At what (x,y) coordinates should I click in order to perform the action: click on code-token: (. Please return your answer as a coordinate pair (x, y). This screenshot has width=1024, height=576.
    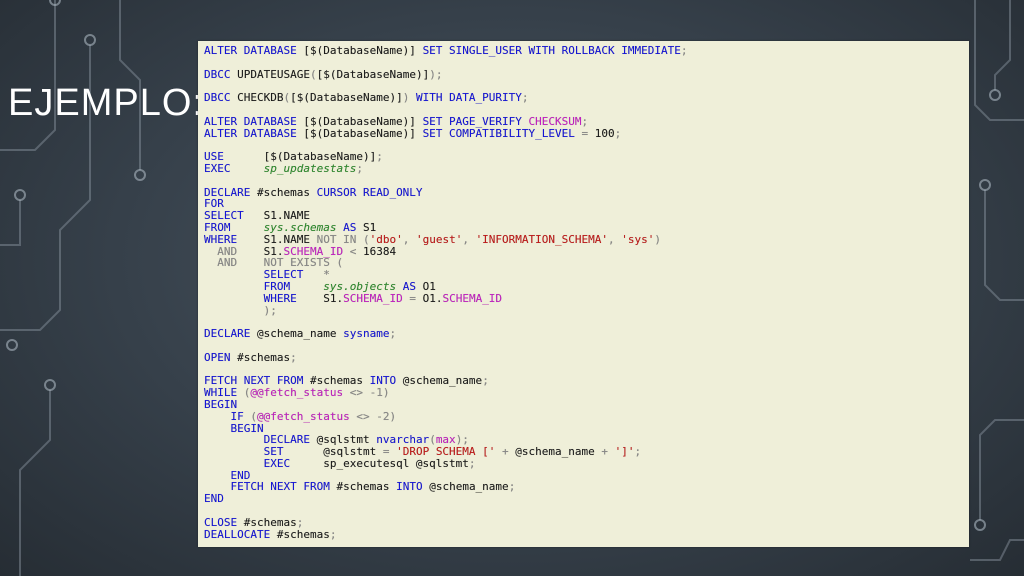
    Looking at the image, I should click on (313, 74).